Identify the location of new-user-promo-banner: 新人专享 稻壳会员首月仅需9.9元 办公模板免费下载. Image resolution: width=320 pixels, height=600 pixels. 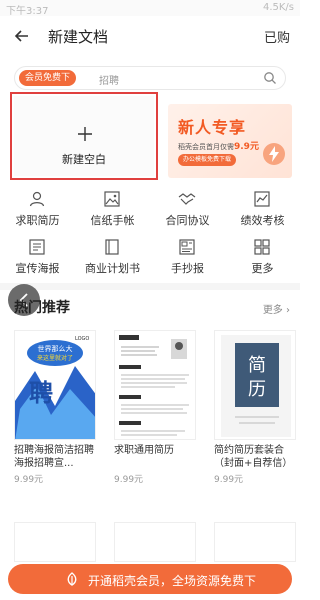
(230, 141).